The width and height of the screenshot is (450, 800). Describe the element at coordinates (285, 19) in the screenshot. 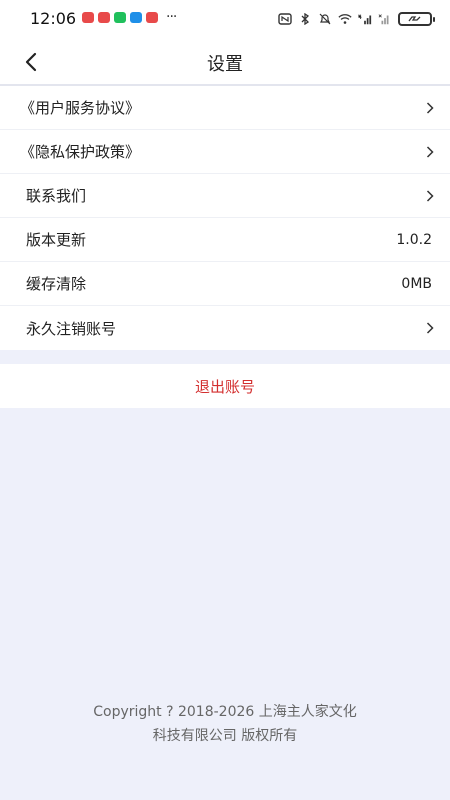

I see `nfc-icon` at that location.